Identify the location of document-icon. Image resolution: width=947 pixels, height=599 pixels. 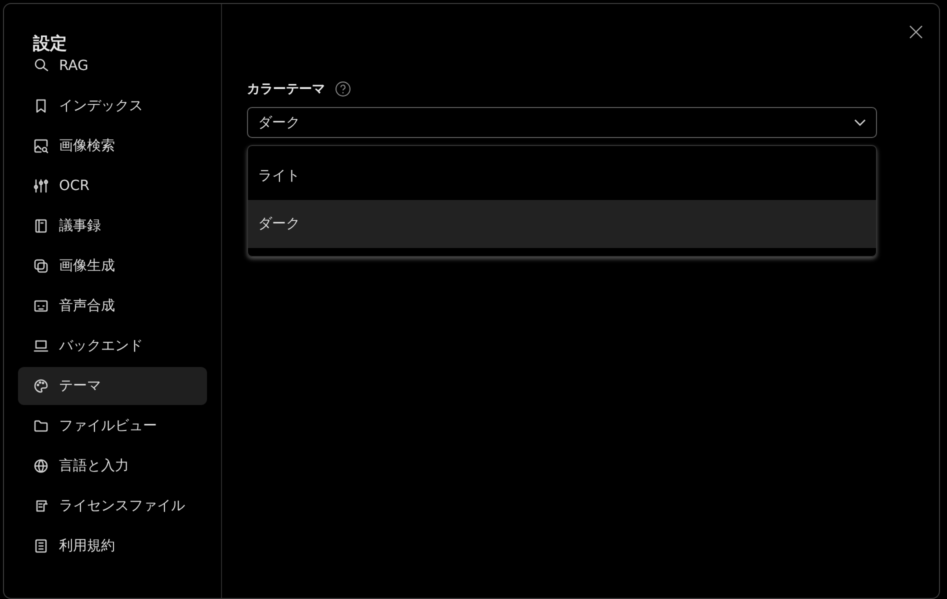
(41, 546).